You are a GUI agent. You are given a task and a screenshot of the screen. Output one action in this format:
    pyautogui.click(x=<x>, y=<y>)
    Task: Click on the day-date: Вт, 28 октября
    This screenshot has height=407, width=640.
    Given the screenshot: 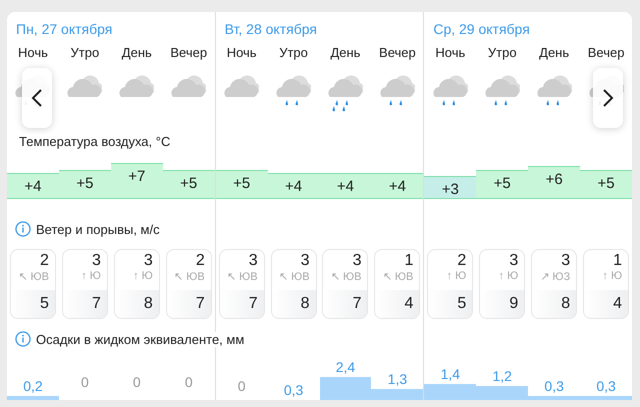 What is the action you would take?
    pyautogui.click(x=271, y=29)
    